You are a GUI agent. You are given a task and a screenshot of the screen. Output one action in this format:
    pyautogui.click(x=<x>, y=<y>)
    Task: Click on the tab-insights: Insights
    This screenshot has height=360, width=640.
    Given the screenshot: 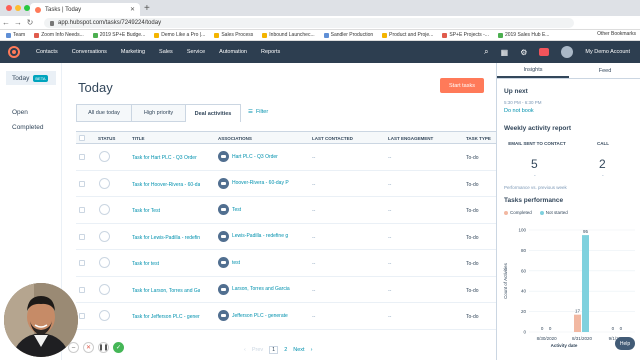 What is the action you would take?
    pyautogui.click(x=533, y=70)
    